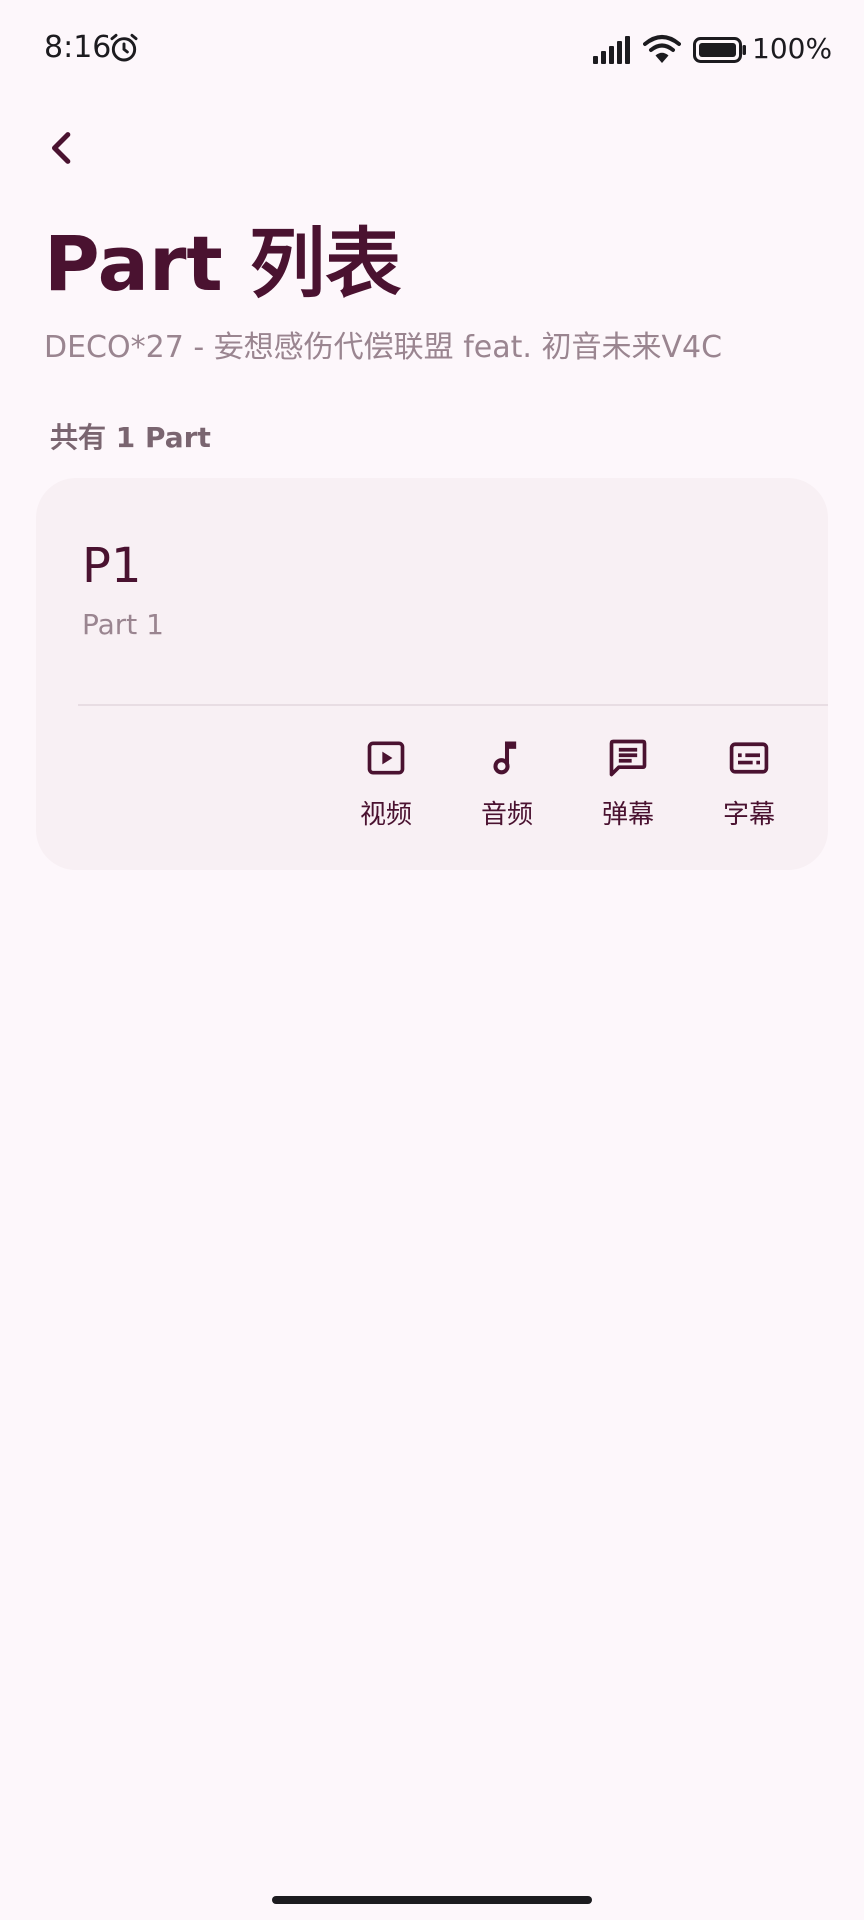 Image resolution: width=864 pixels, height=1920 pixels. What do you see at coordinates (611, 50) in the screenshot?
I see `cellular-signal-icon` at bounding box center [611, 50].